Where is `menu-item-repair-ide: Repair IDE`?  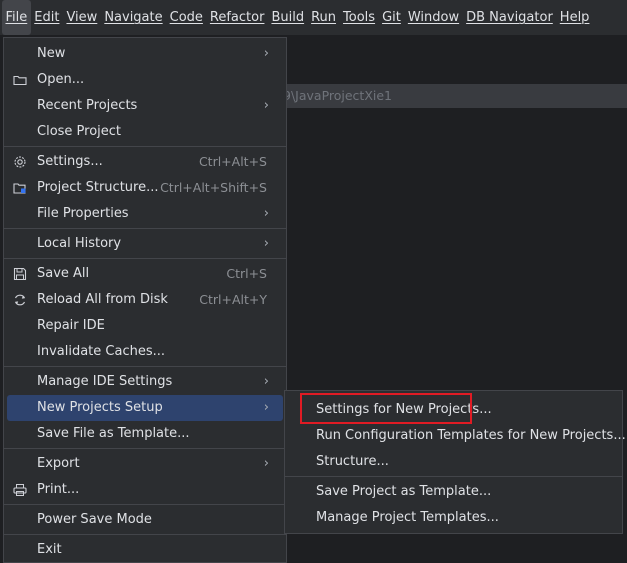
menu-item-repair-ide: Repair IDE is located at coordinates (145, 326).